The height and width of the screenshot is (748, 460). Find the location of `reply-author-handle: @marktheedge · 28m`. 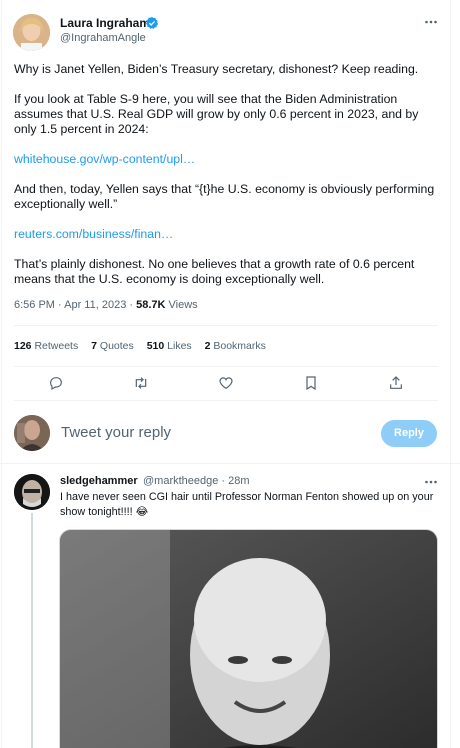

reply-author-handle: @marktheedge · 28m is located at coordinates (196, 481).